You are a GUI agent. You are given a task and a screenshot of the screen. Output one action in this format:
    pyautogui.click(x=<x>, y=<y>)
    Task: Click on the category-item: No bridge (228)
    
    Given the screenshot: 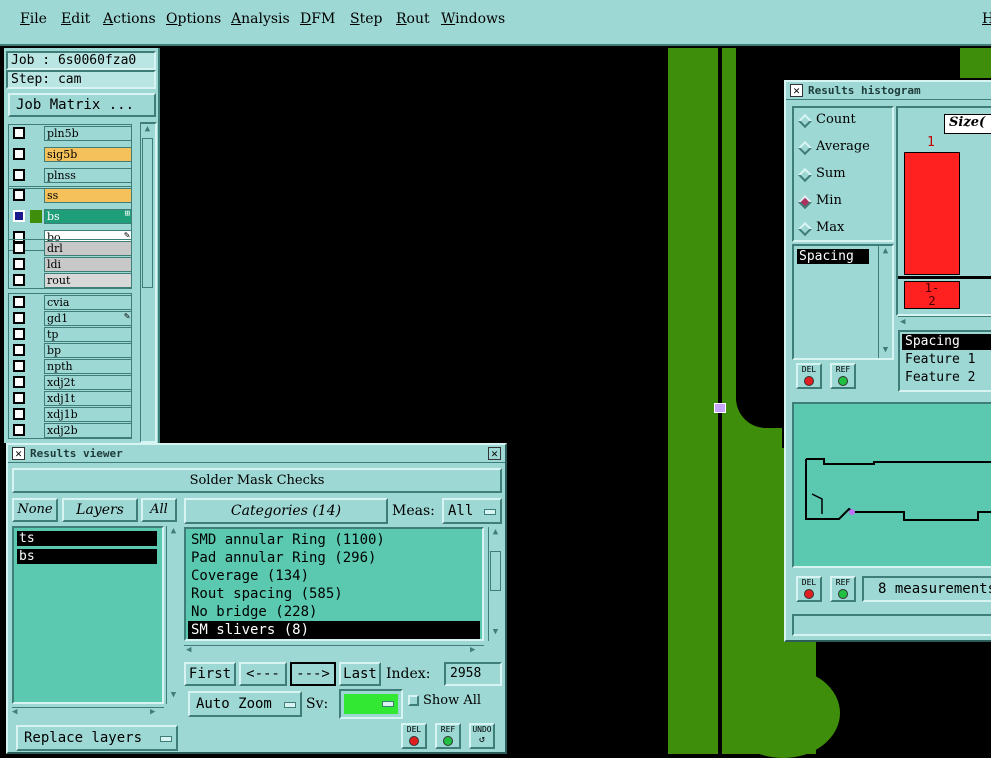 What is the action you would take?
    pyautogui.click(x=334, y=612)
    